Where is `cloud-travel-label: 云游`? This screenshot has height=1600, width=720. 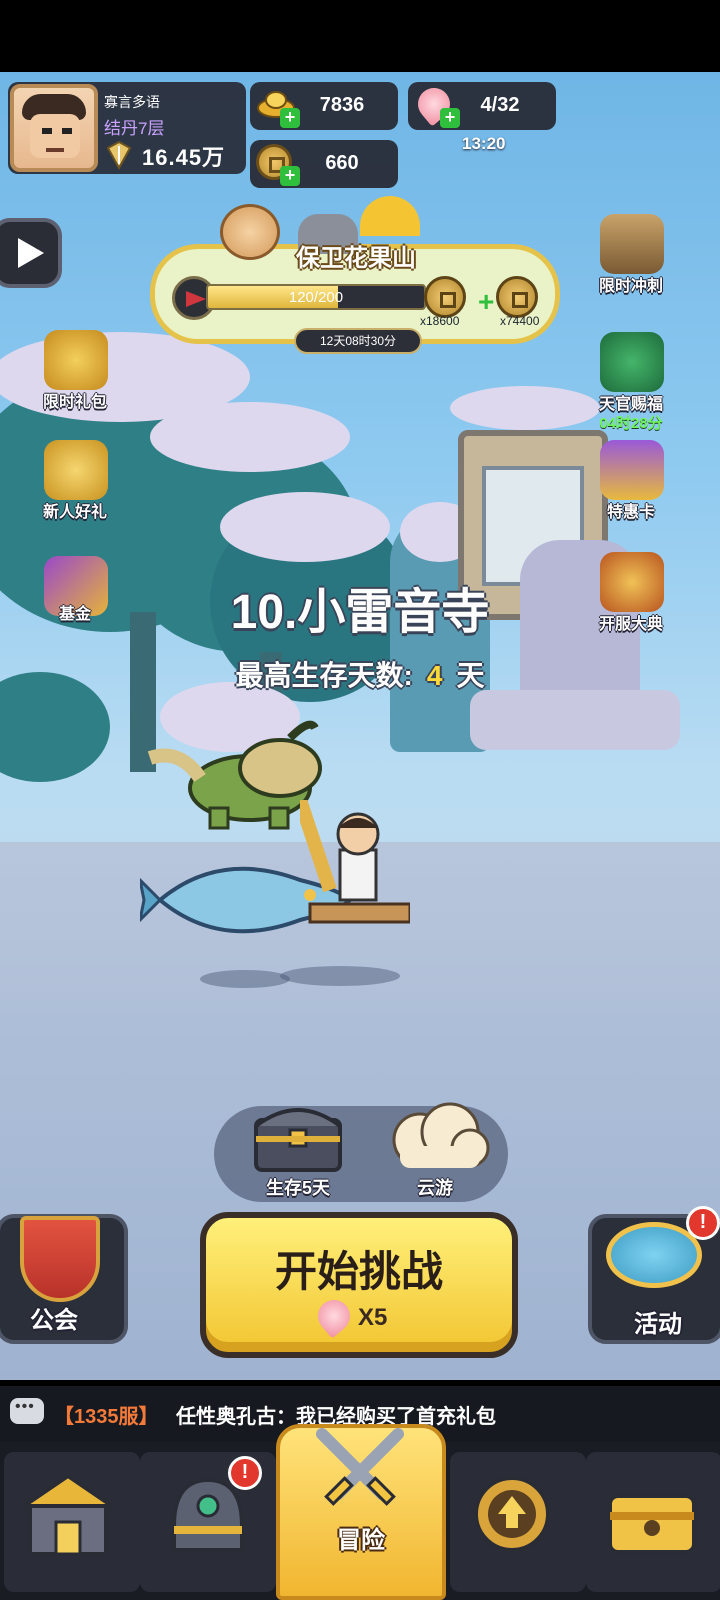
cloud-travel-label: 云游 is located at coordinates (435, 1188).